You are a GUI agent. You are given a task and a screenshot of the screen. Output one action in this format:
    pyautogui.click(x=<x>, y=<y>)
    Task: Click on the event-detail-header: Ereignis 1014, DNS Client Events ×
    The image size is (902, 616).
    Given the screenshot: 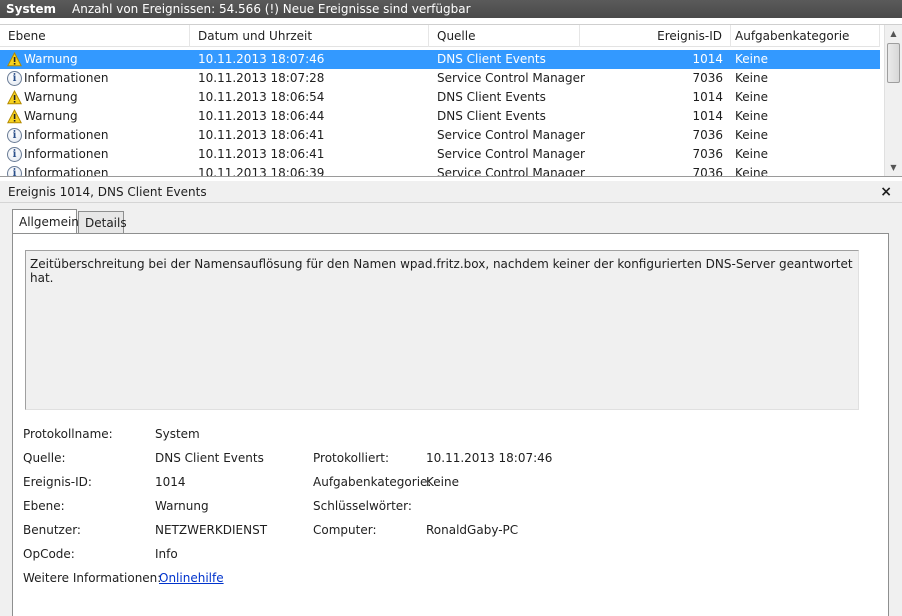 What is the action you would take?
    pyautogui.click(x=451, y=192)
    